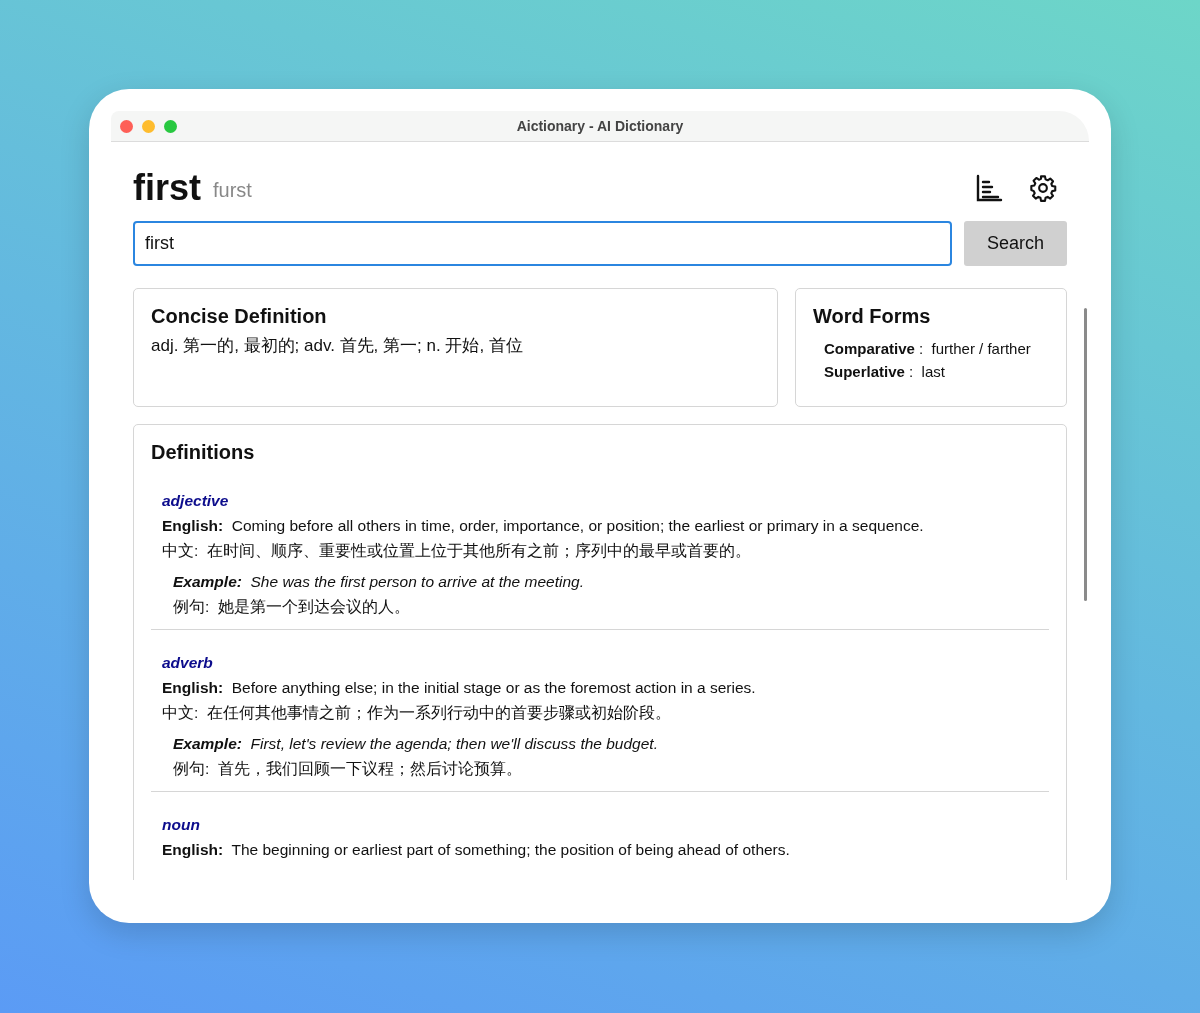 The width and height of the screenshot is (1200, 1013). Describe the element at coordinates (203, 452) in the screenshot. I see `card-title: Definitions` at that location.